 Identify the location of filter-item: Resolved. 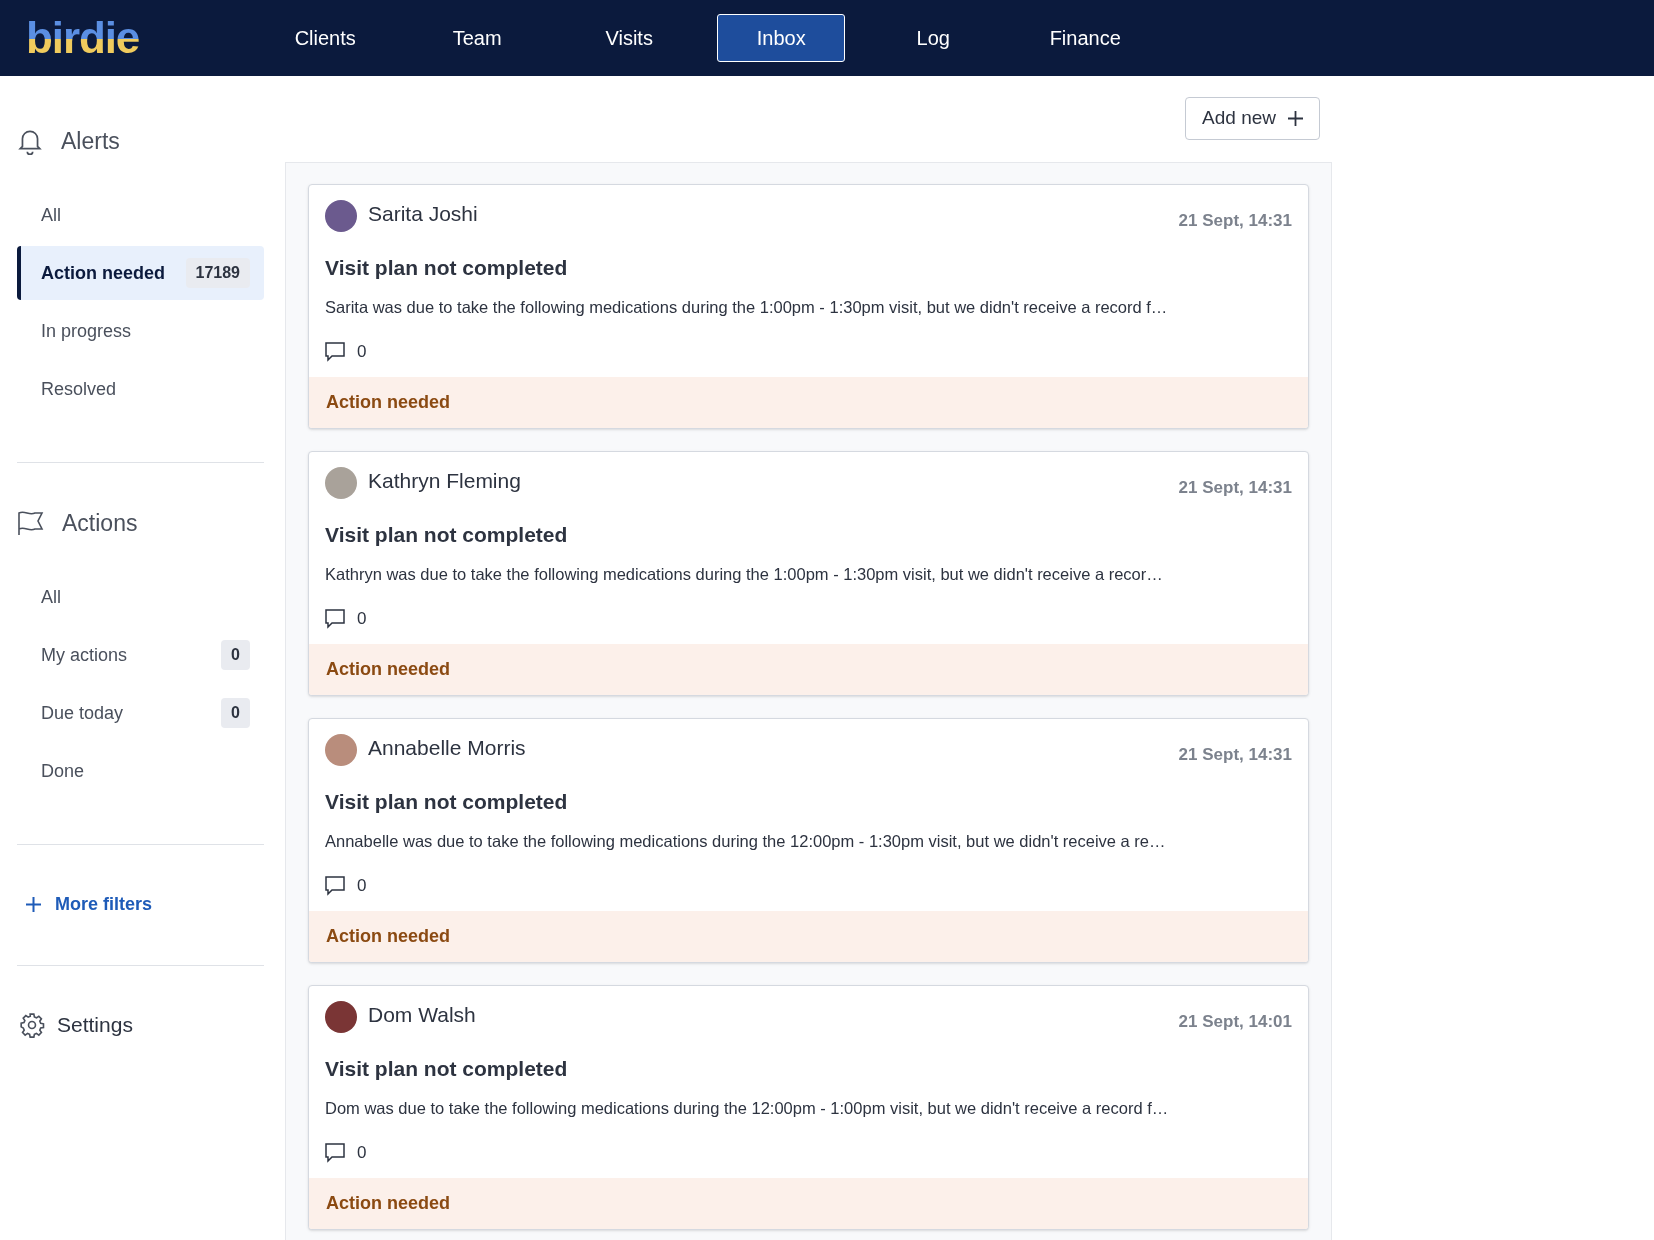
(140, 389).